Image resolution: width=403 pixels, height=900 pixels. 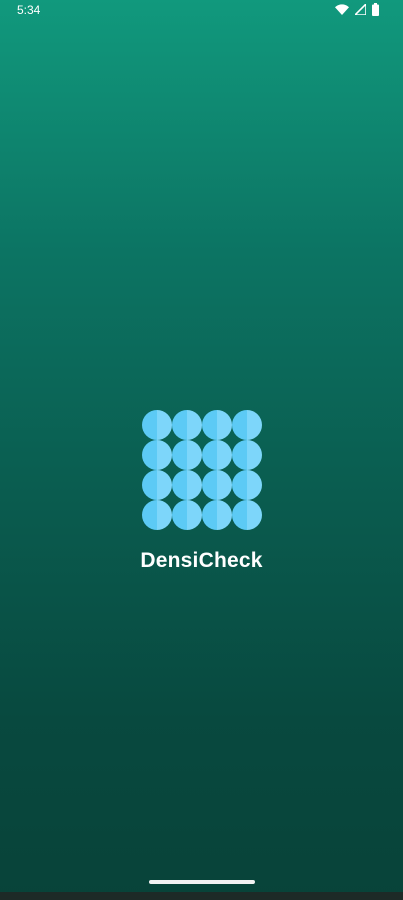 I want to click on status-icons, so click(x=357, y=9).